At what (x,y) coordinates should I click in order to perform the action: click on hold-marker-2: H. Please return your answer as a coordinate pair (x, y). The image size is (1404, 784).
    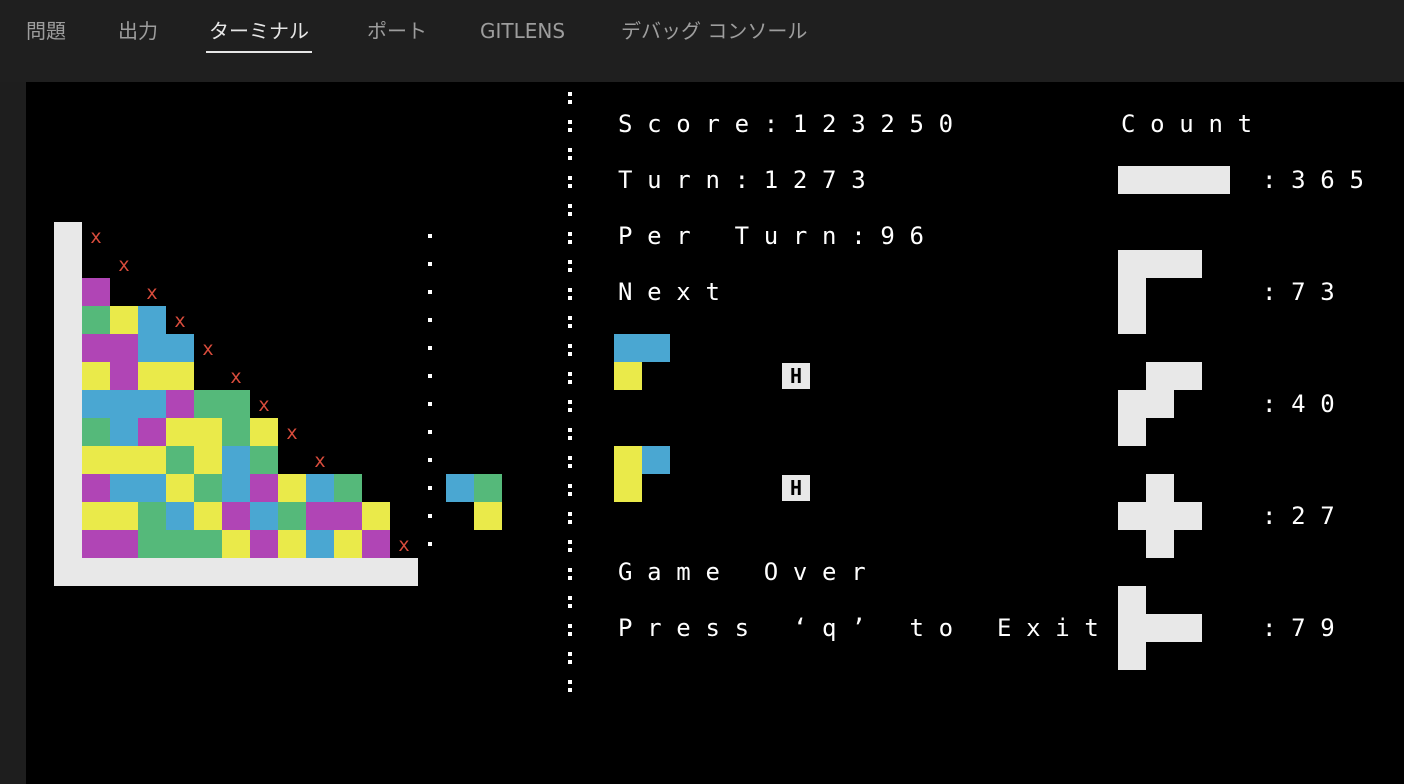
    Looking at the image, I should click on (796, 488).